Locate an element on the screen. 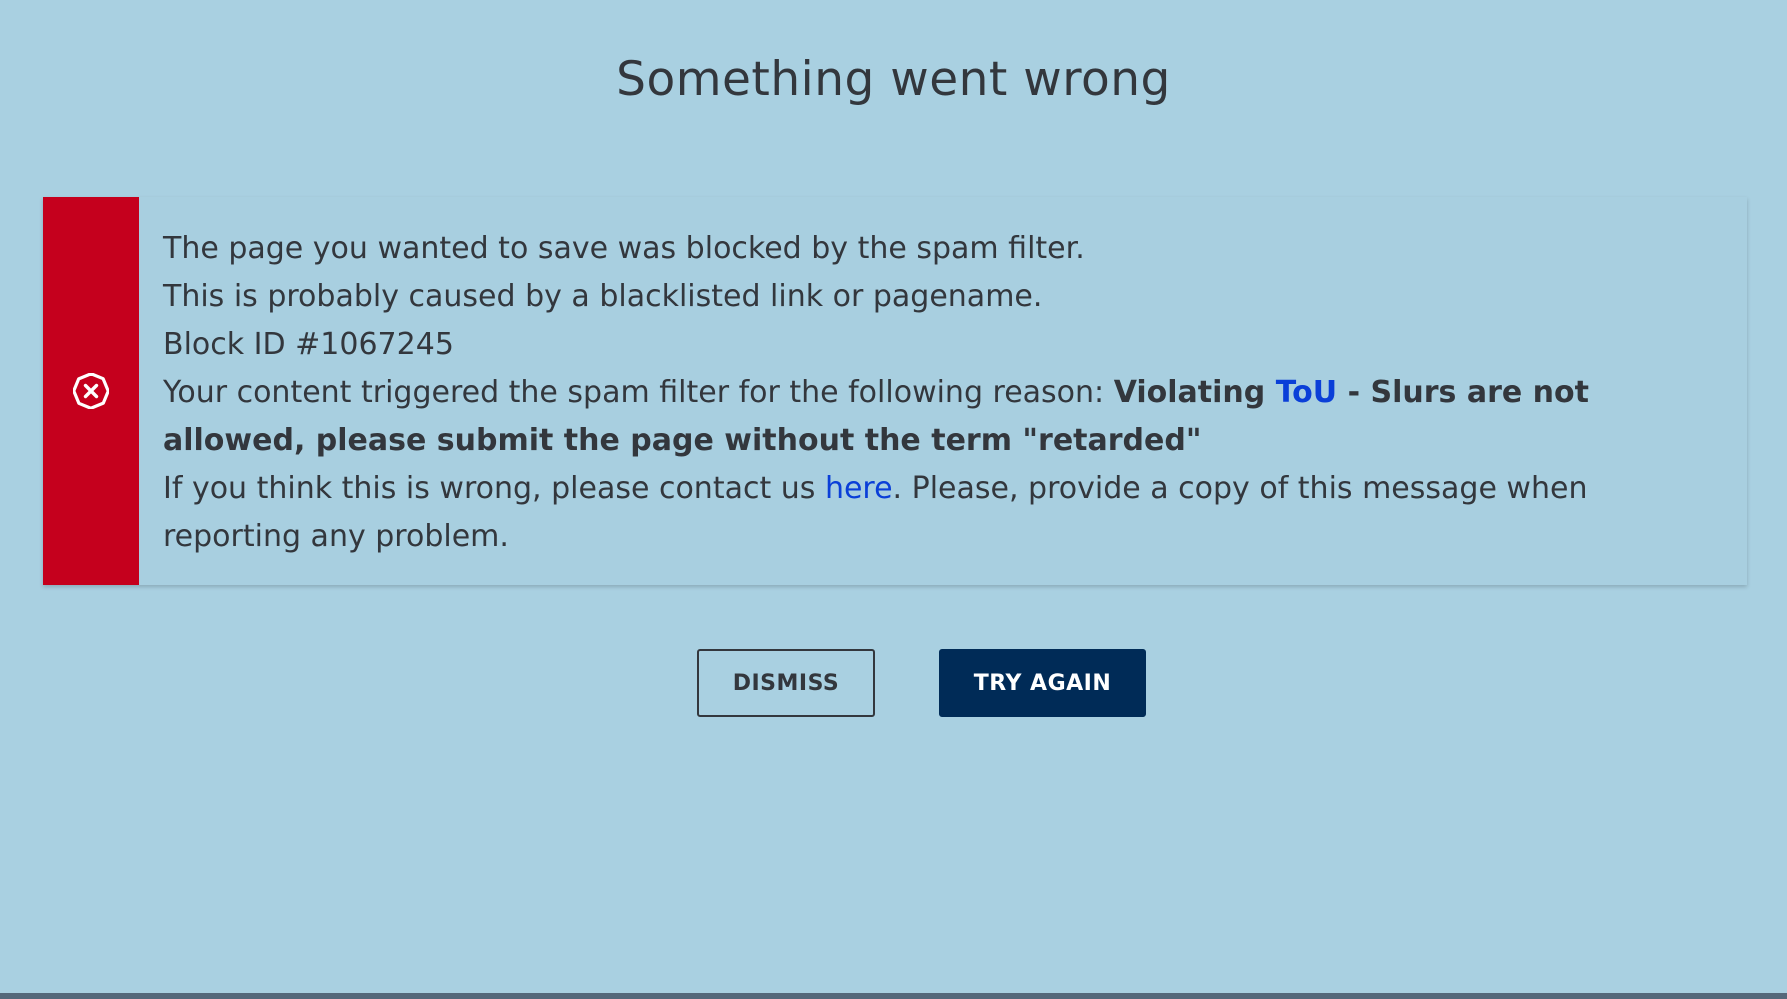 The image size is (1787, 999). contact-here-link: here is located at coordinates (859, 488).